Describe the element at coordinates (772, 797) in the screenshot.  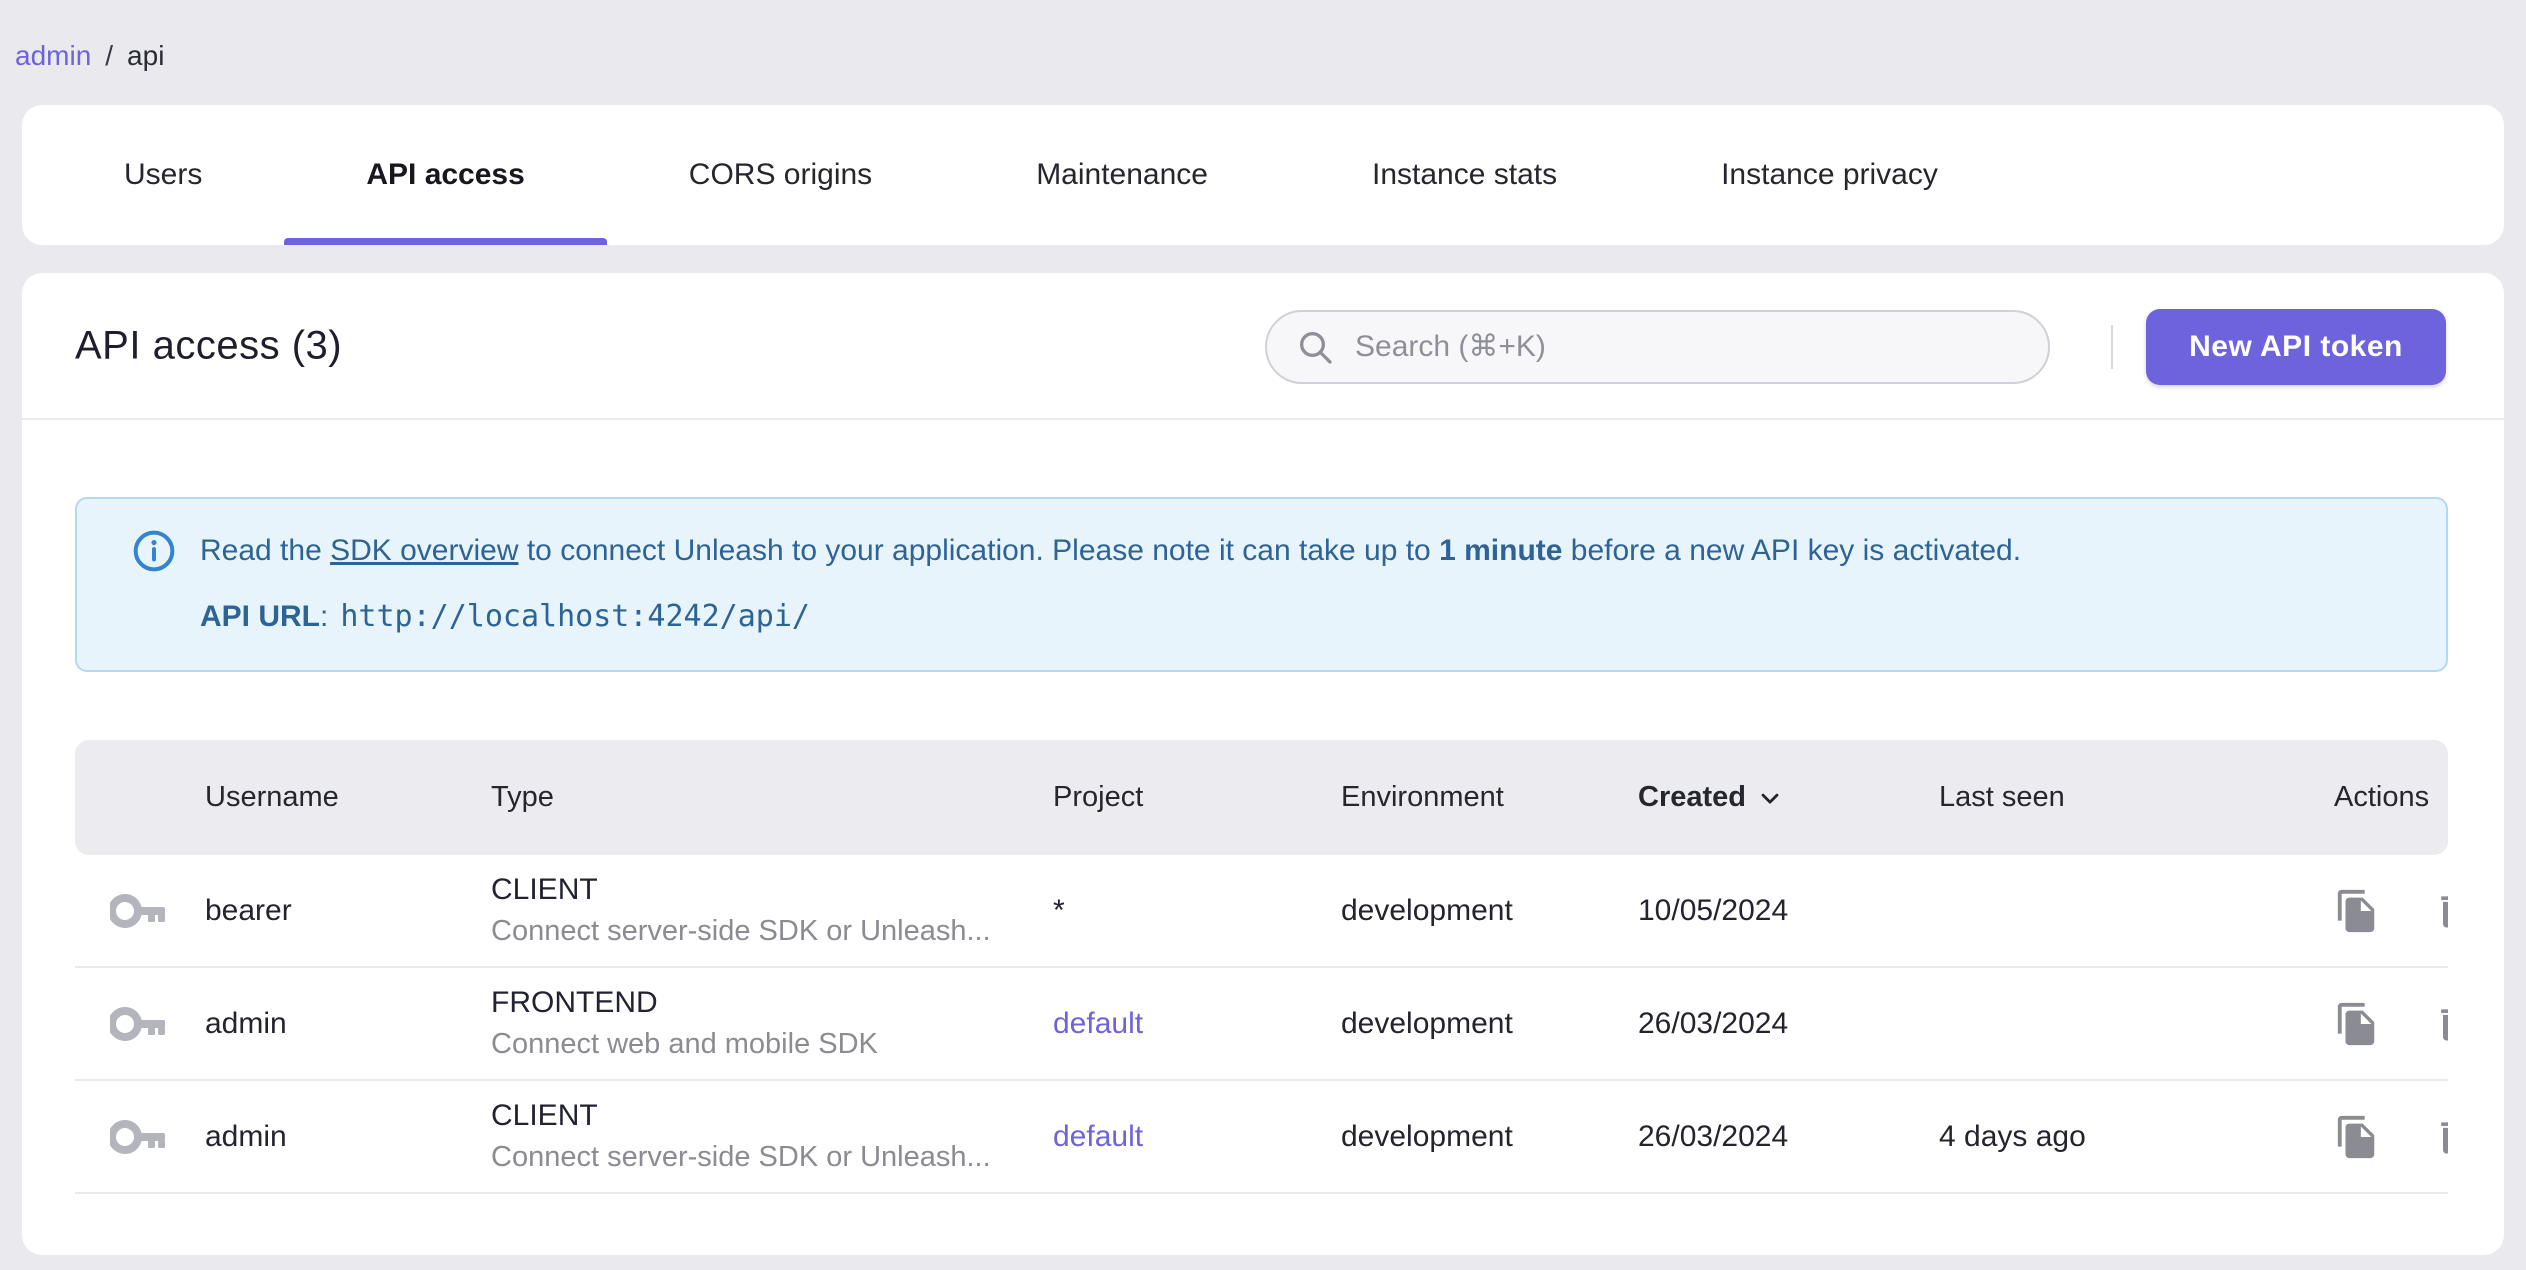
I see `column-header-type: Type` at that location.